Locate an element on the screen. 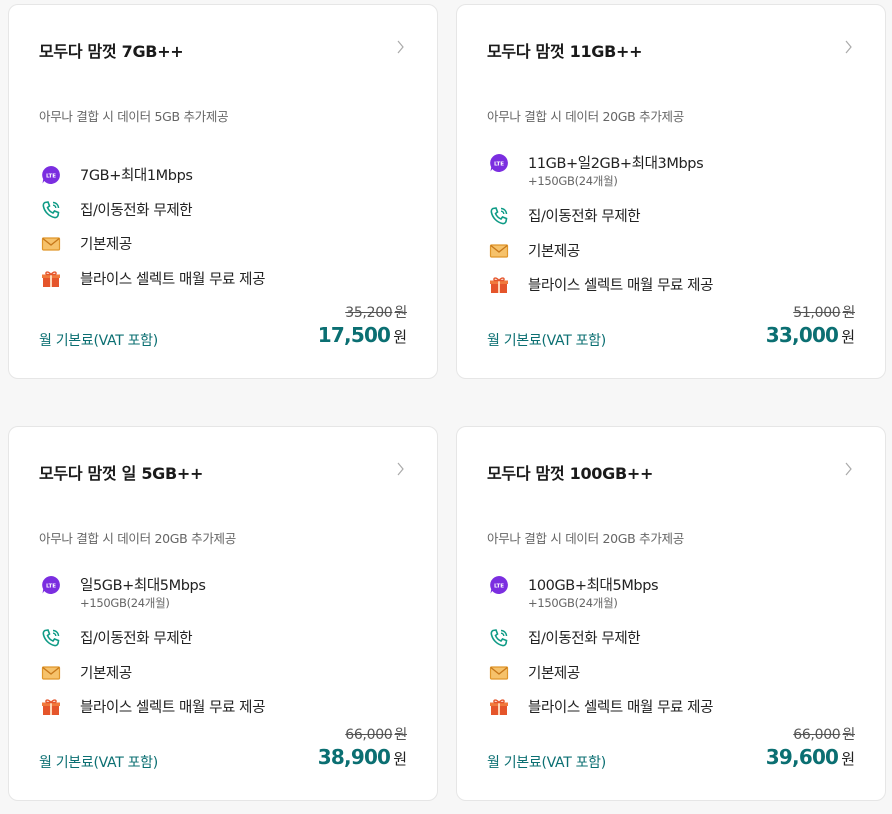  plan-title: 모두다 맘껏 11GB++ is located at coordinates (565, 51).